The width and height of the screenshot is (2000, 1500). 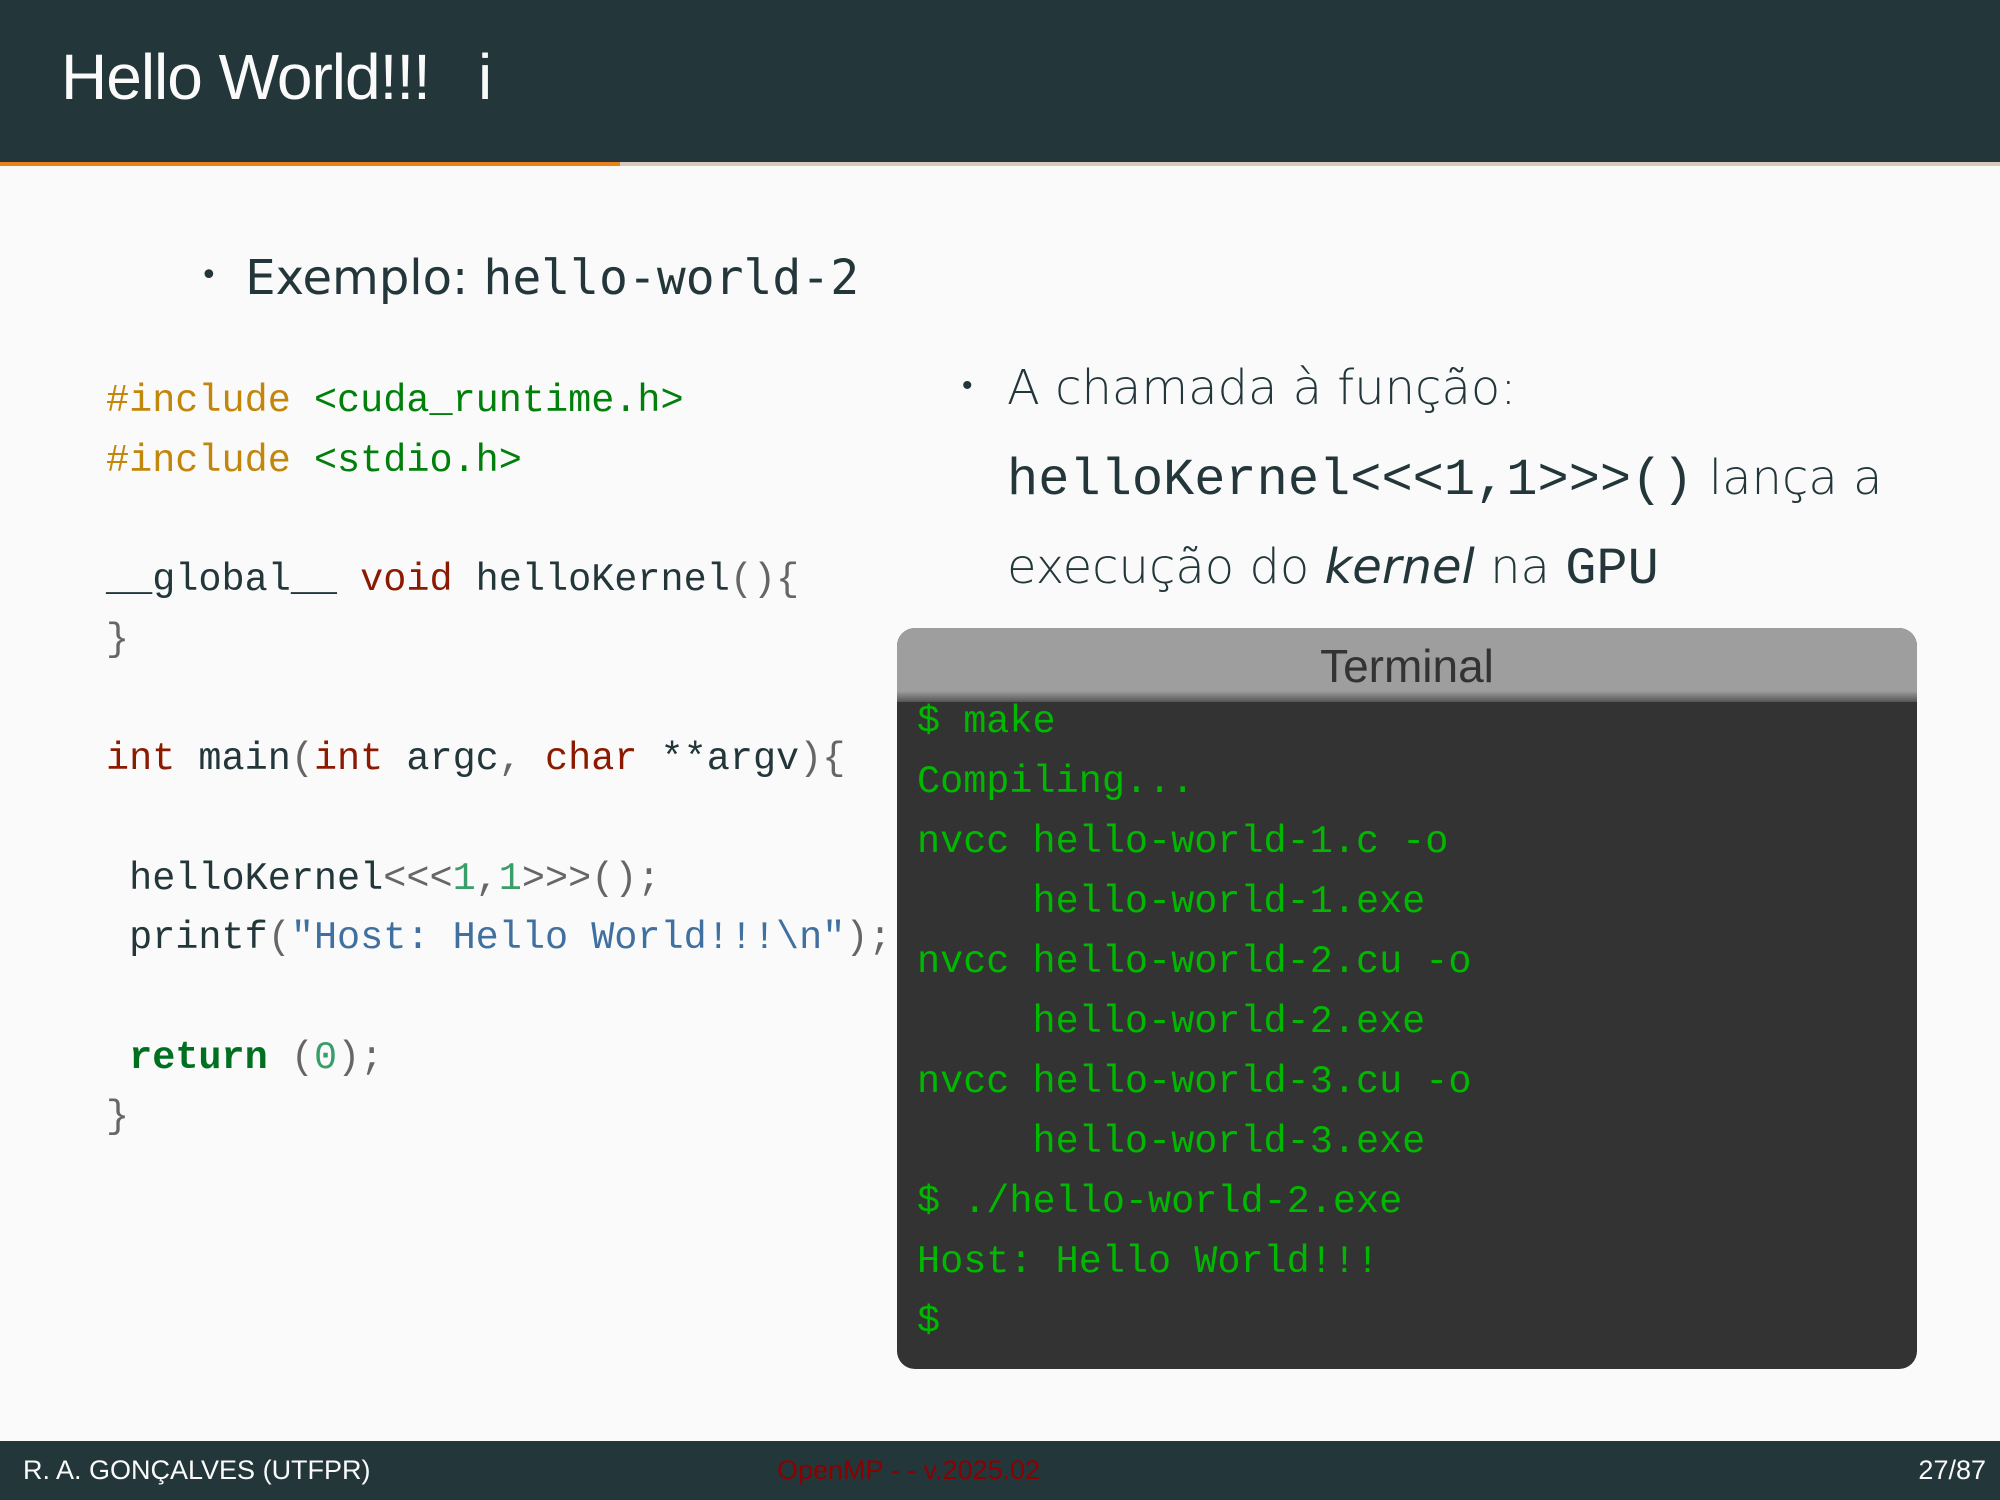 I want to click on code-token: char, so click(x=591, y=759).